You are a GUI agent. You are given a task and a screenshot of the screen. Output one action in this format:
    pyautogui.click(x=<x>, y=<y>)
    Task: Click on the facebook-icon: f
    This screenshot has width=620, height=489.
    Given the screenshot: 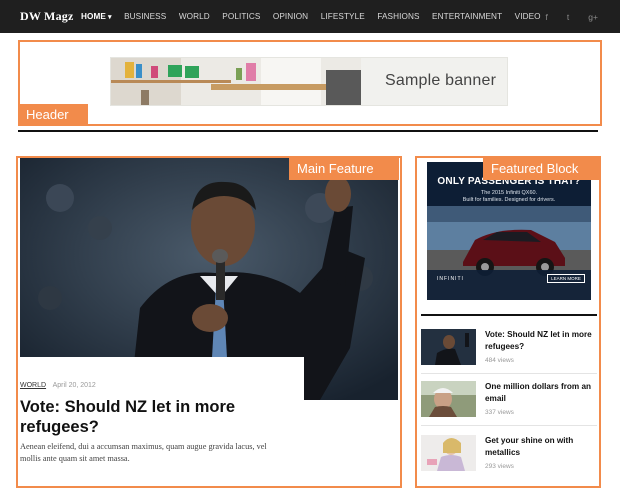 What is the action you would take?
    pyautogui.click(x=547, y=17)
    